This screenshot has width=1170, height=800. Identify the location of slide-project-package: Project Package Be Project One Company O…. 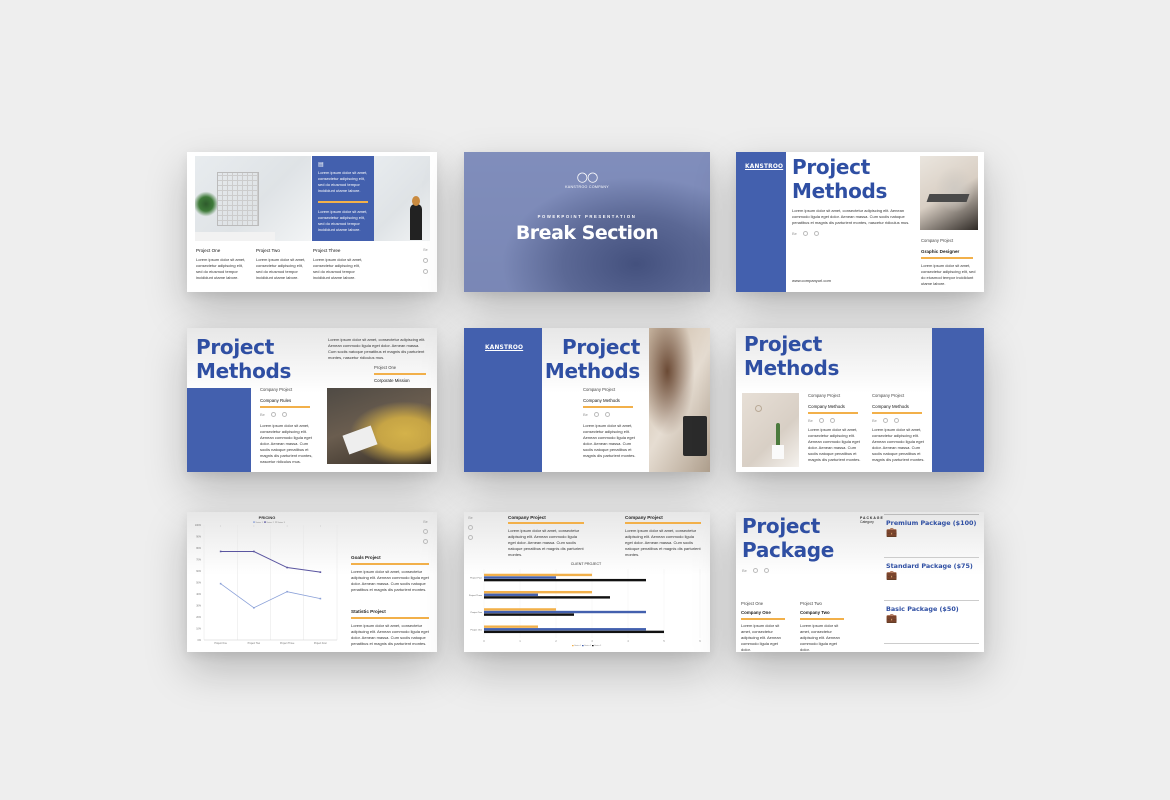
(860, 582).